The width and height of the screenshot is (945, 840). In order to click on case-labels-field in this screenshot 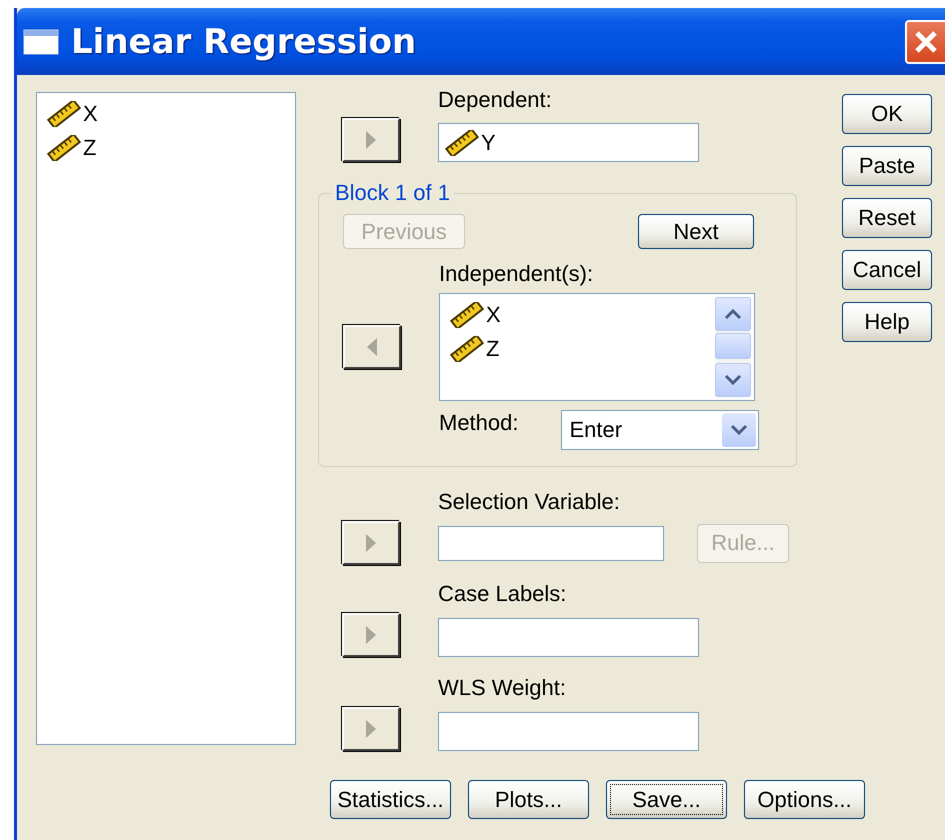, I will do `click(568, 637)`.